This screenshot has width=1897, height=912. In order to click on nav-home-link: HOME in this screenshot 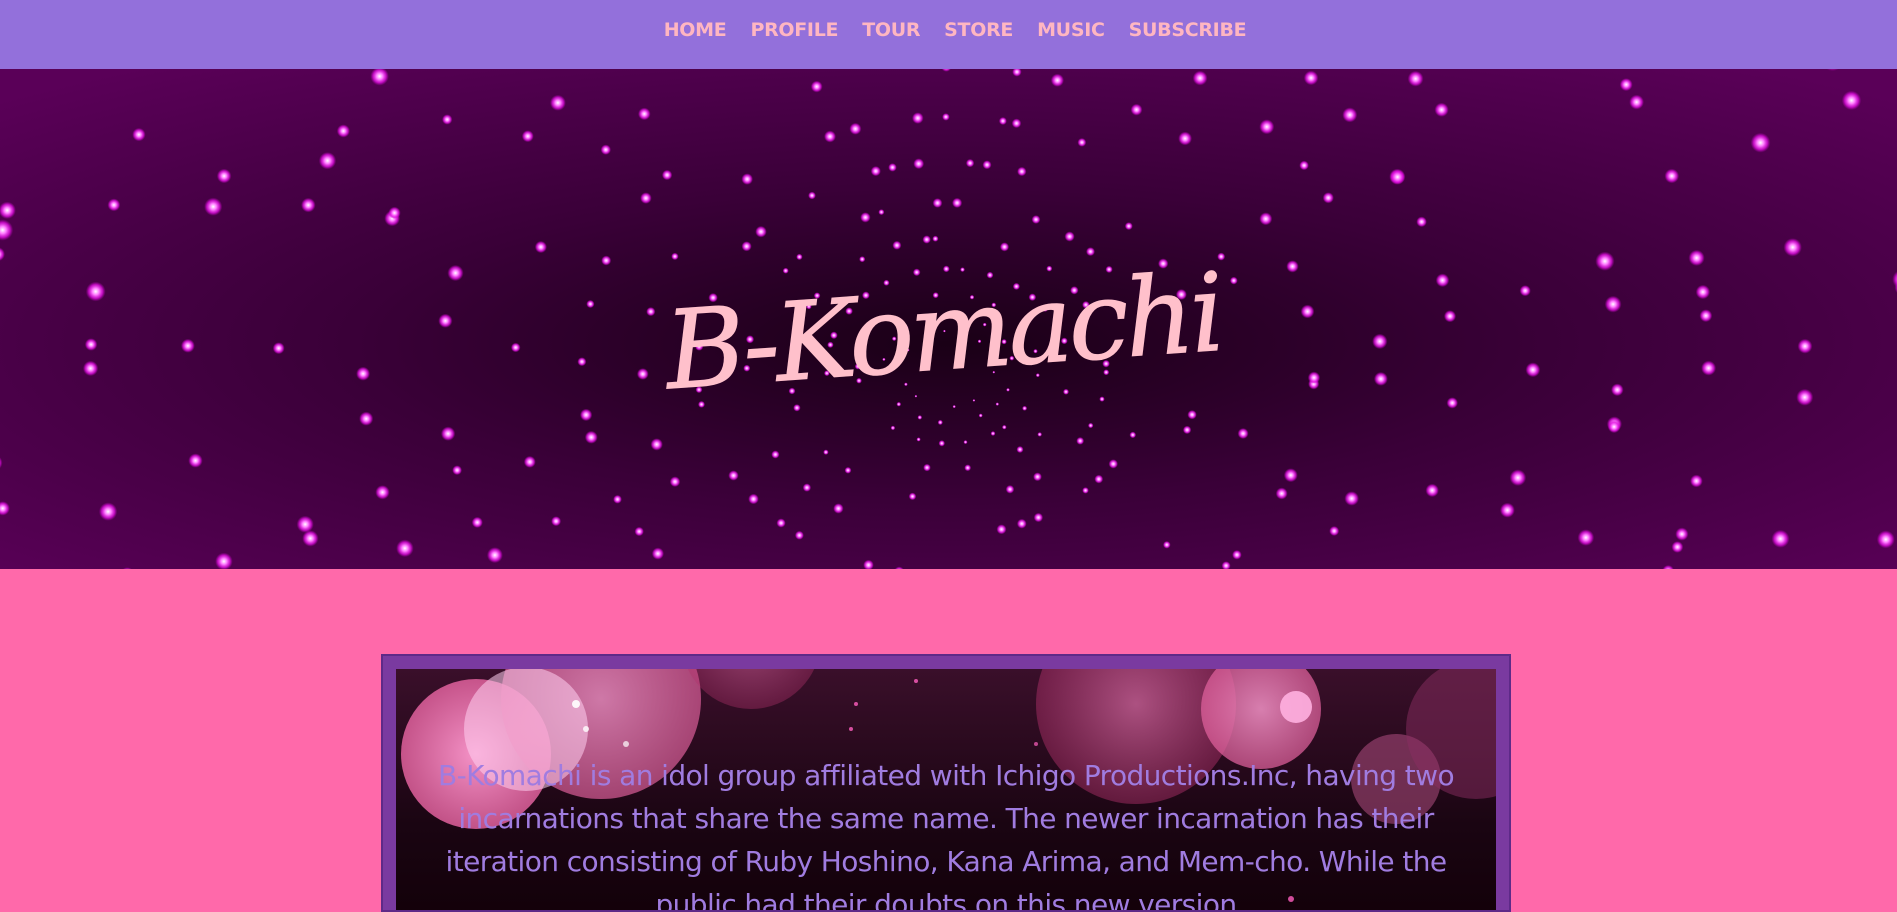, I will do `click(695, 30)`.